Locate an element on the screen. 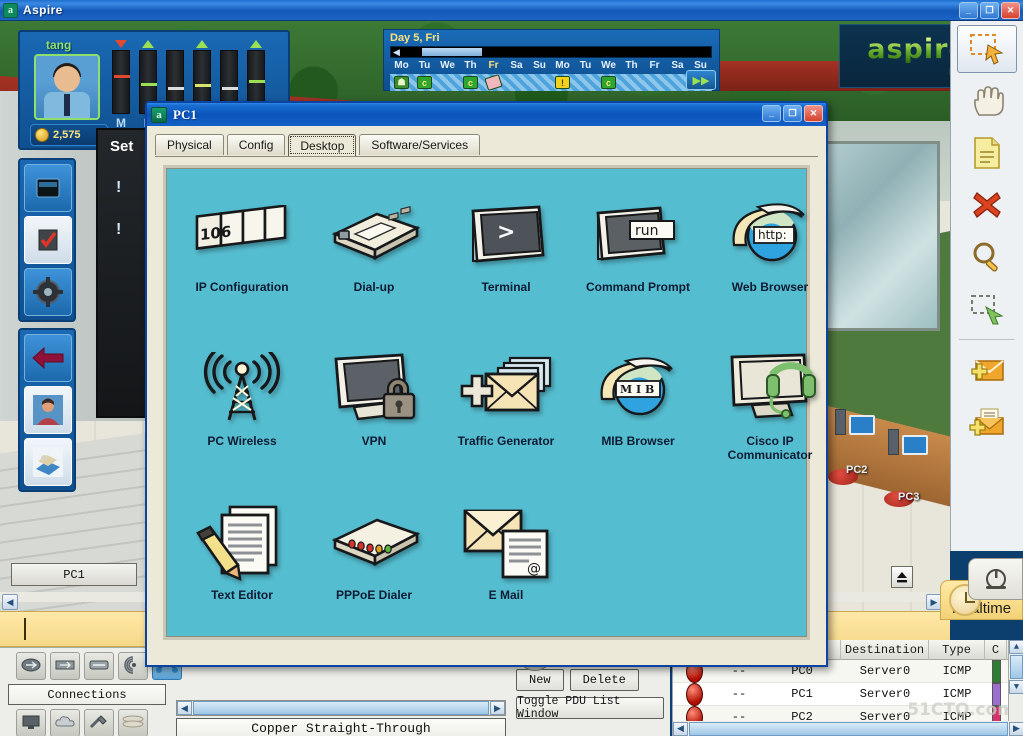  calendar-event-icon: ☗ is located at coordinates (401, 82).